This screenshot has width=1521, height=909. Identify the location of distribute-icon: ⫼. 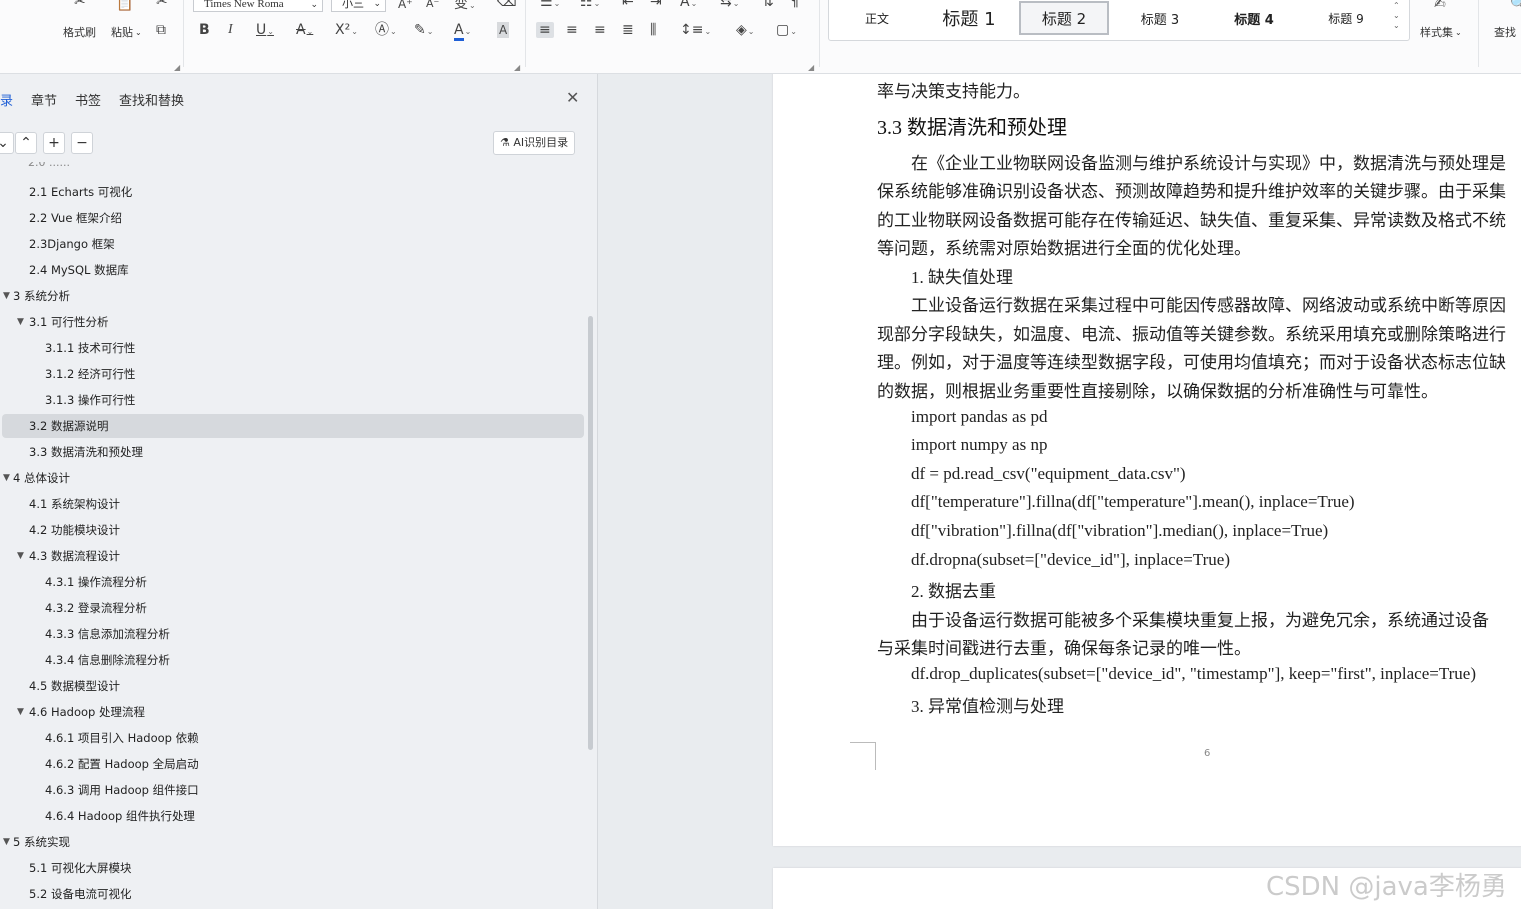
(653, 30).